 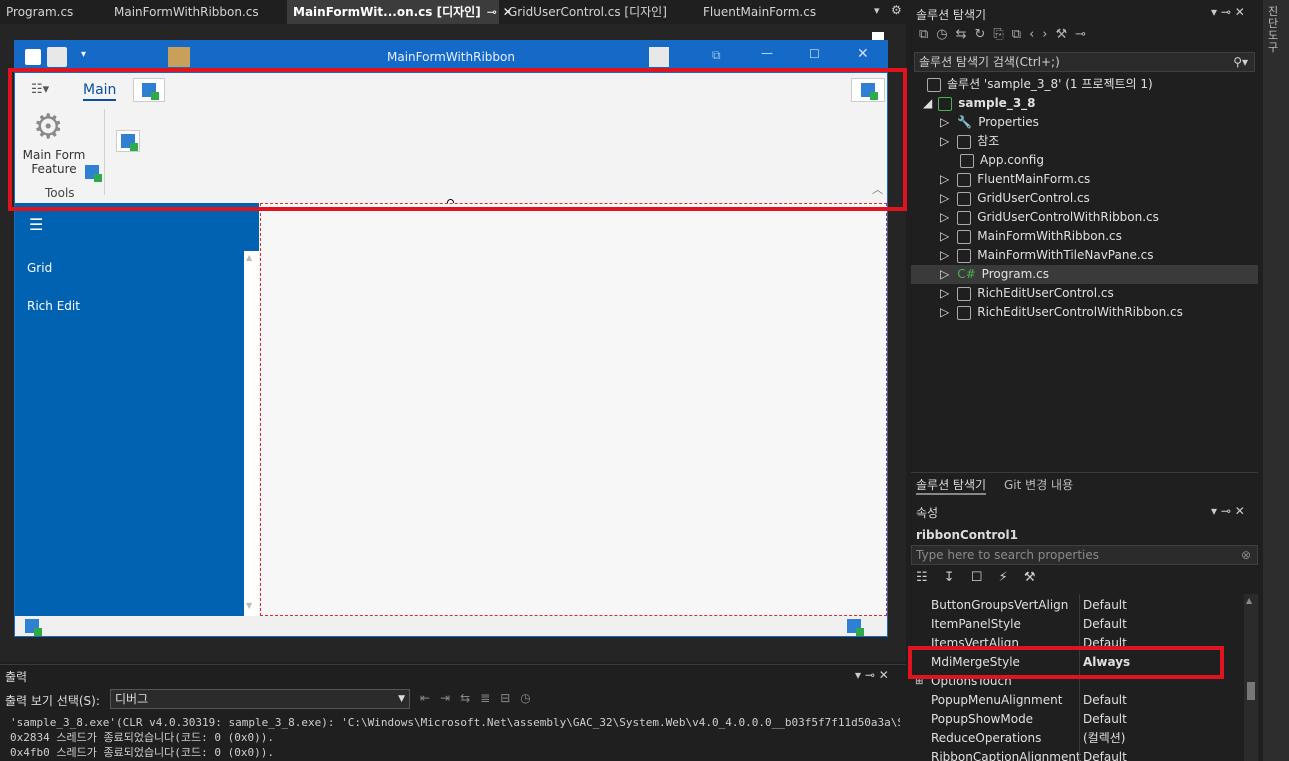 What do you see at coordinates (855, 627) in the screenshot?
I see `add-status-right-icon` at bounding box center [855, 627].